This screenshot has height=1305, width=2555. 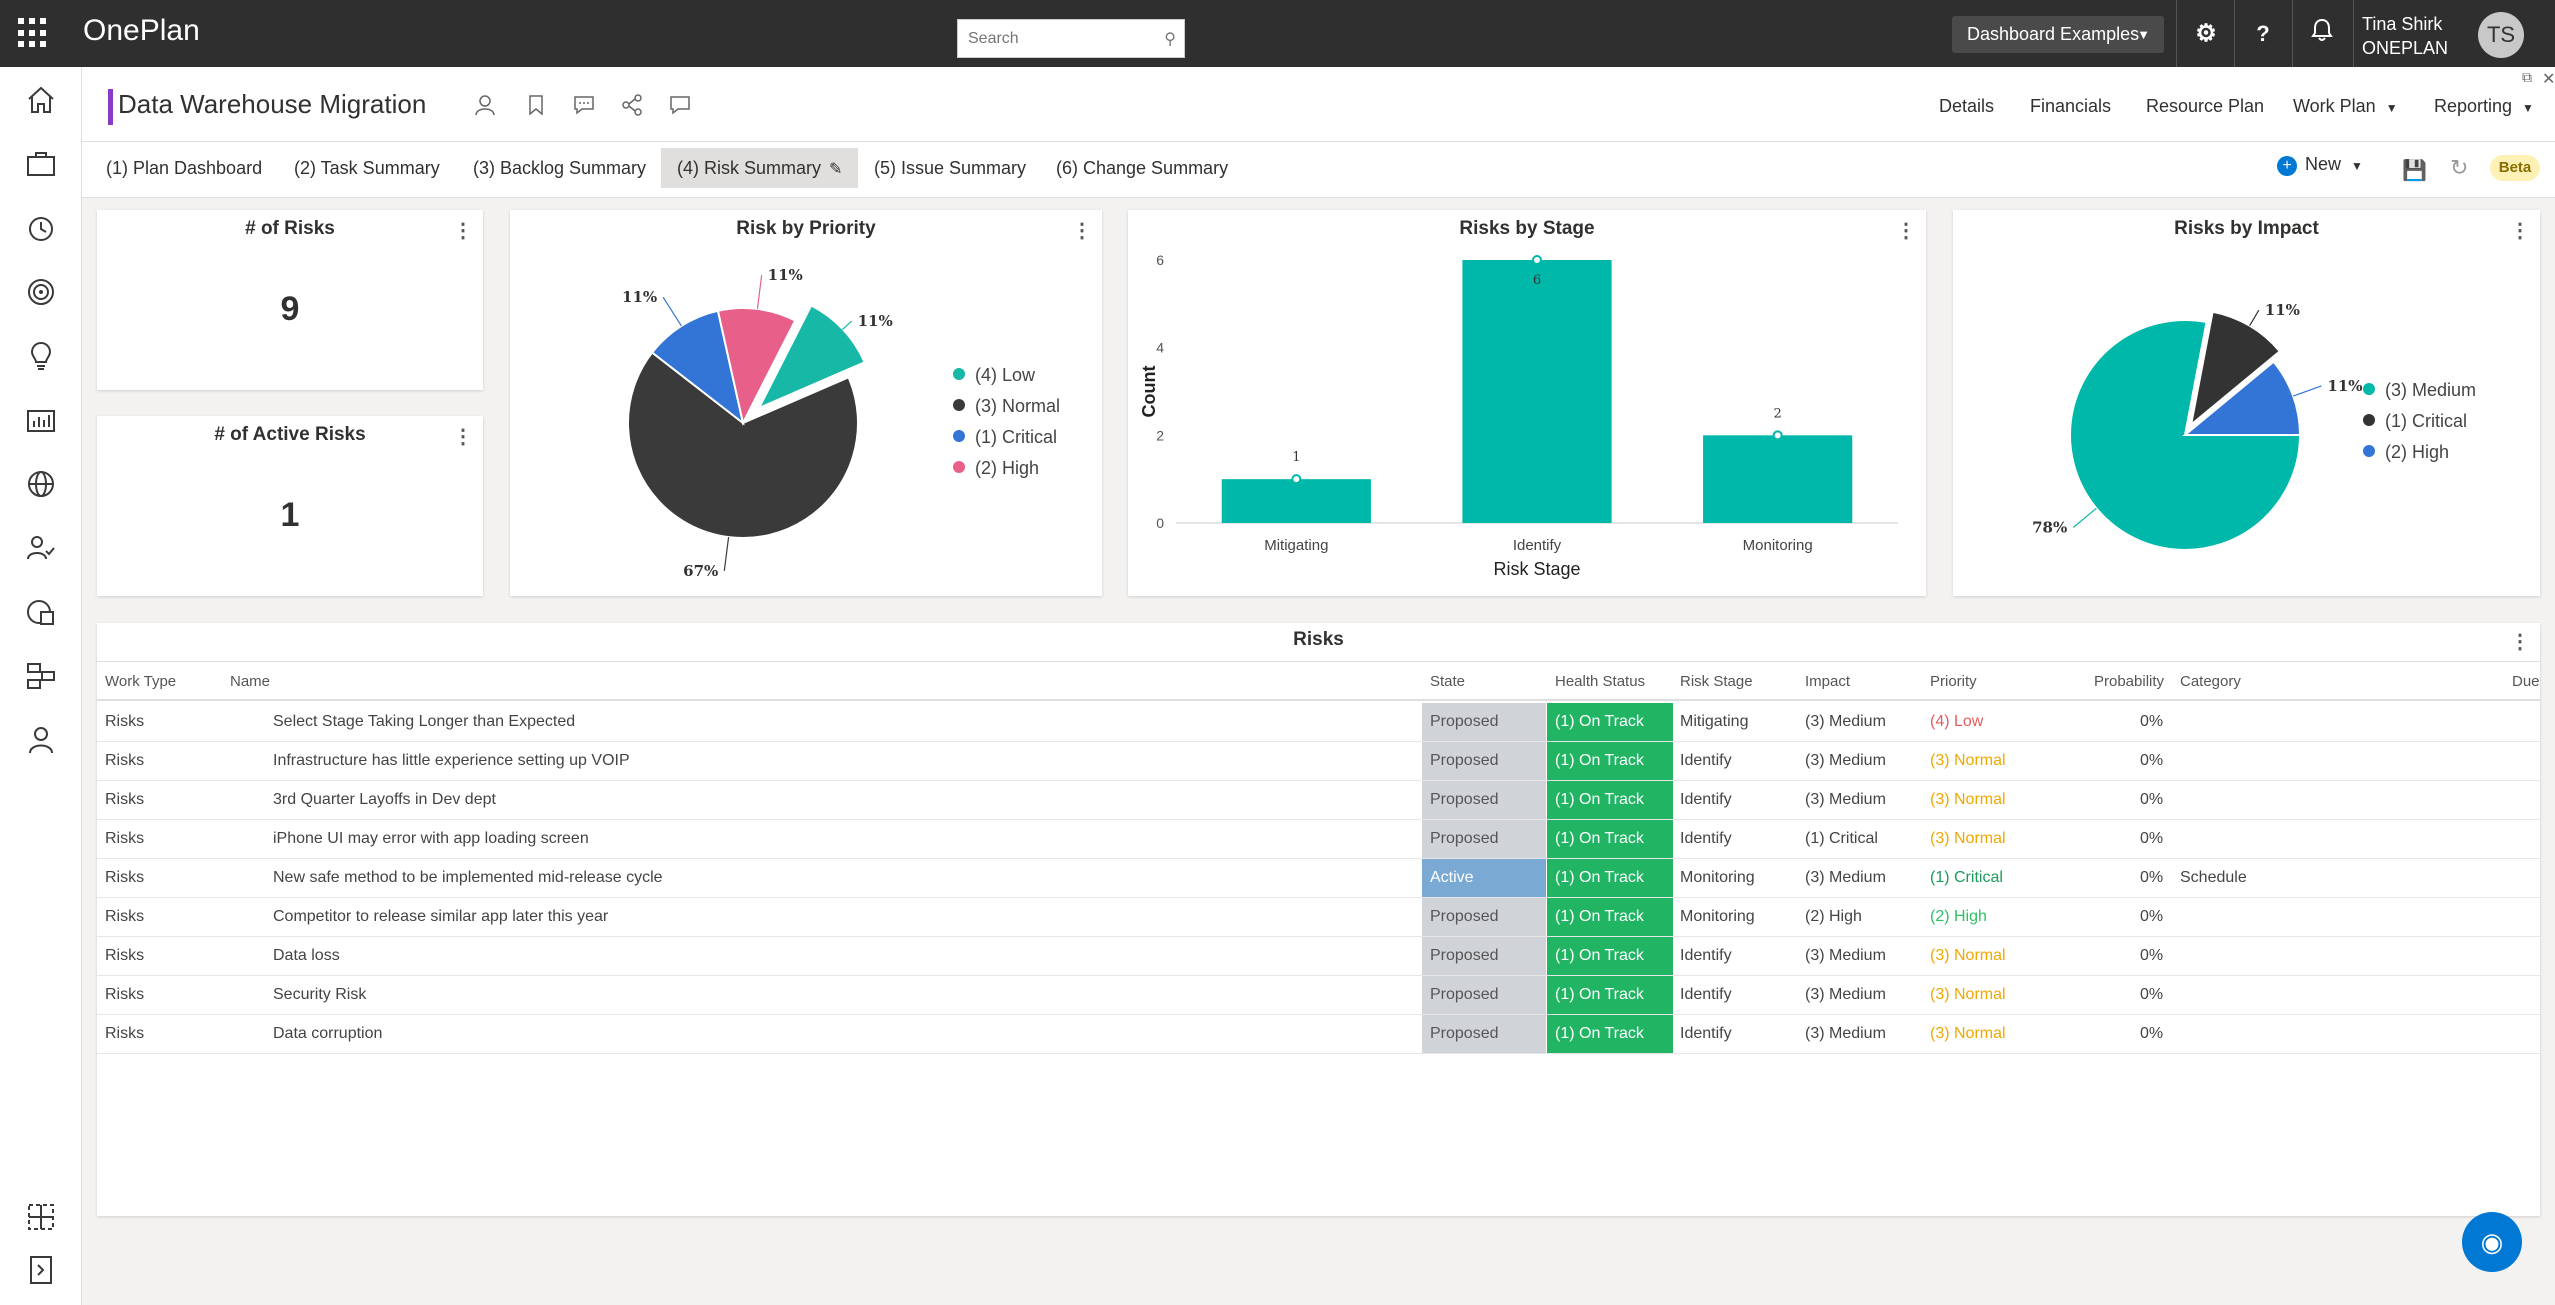 What do you see at coordinates (584, 105) in the screenshot?
I see `comment-icon` at bounding box center [584, 105].